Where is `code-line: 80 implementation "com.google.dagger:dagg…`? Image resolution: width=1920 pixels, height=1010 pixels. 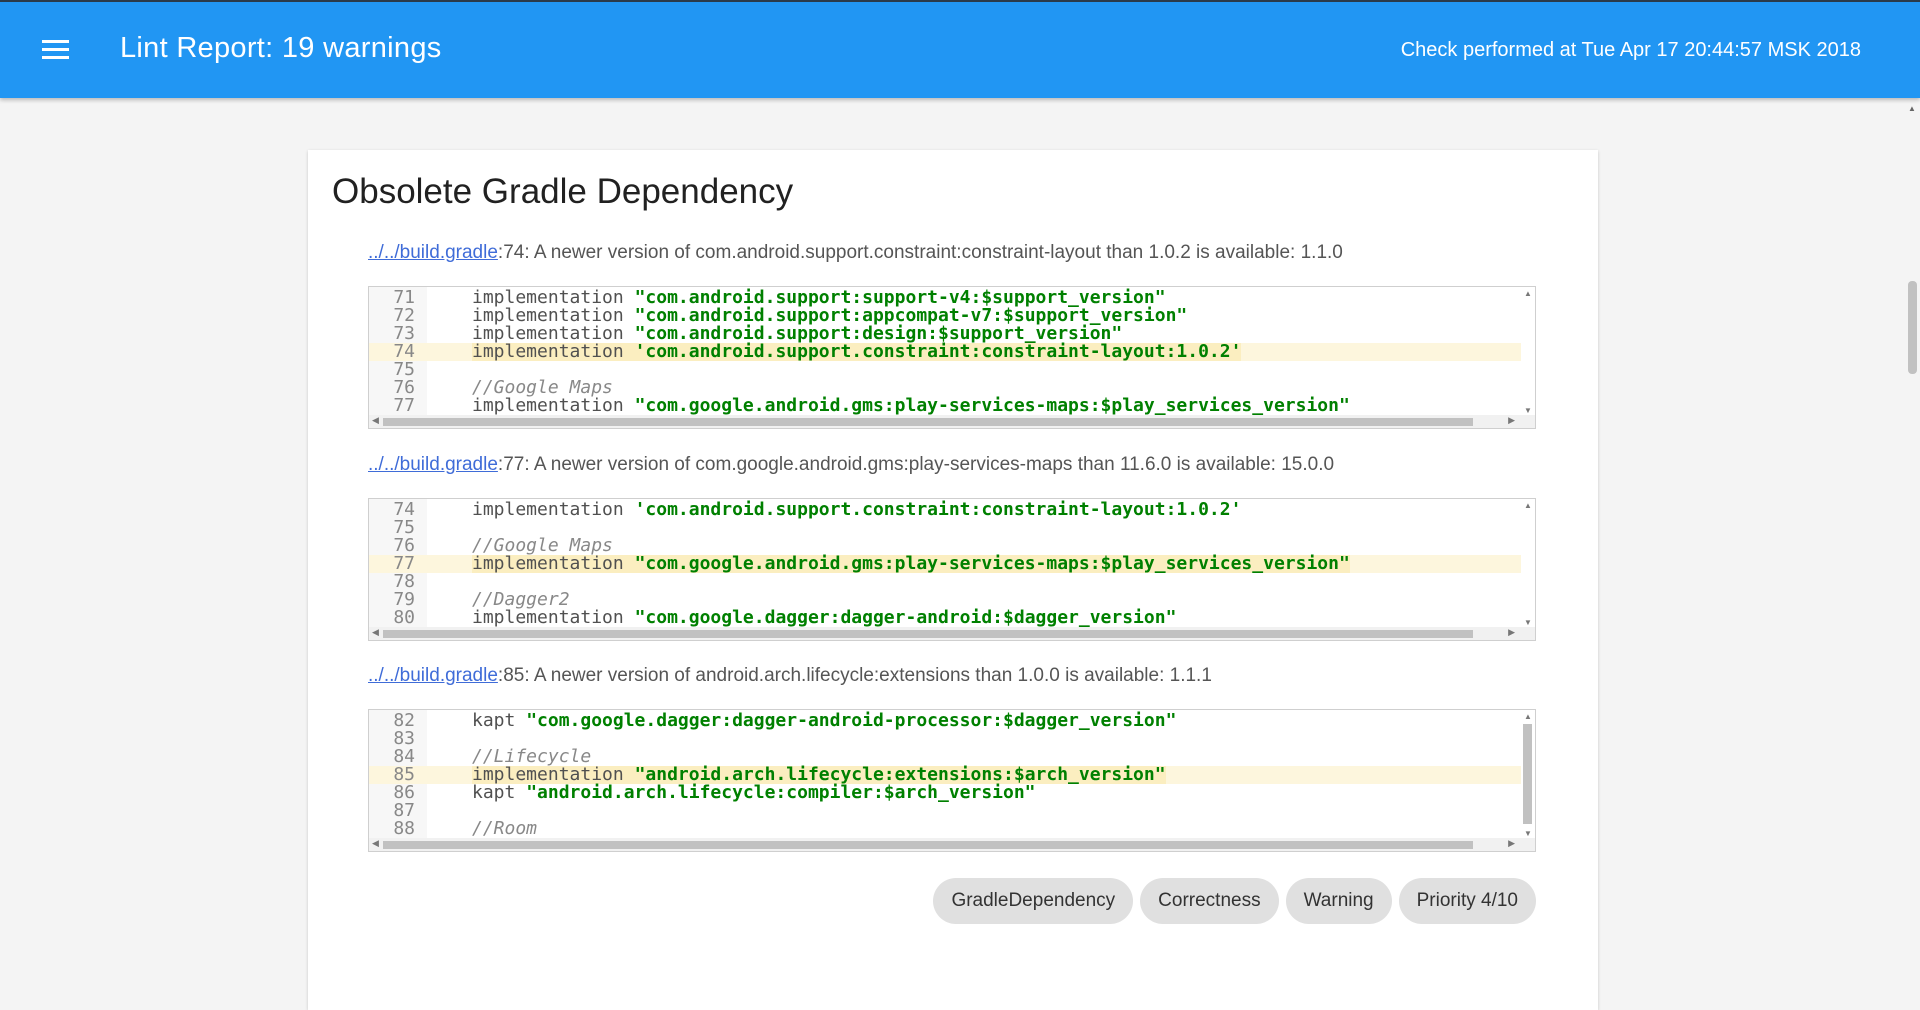
code-line: 80 implementation "com.google.dagger:dagg… is located at coordinates (945, 618).